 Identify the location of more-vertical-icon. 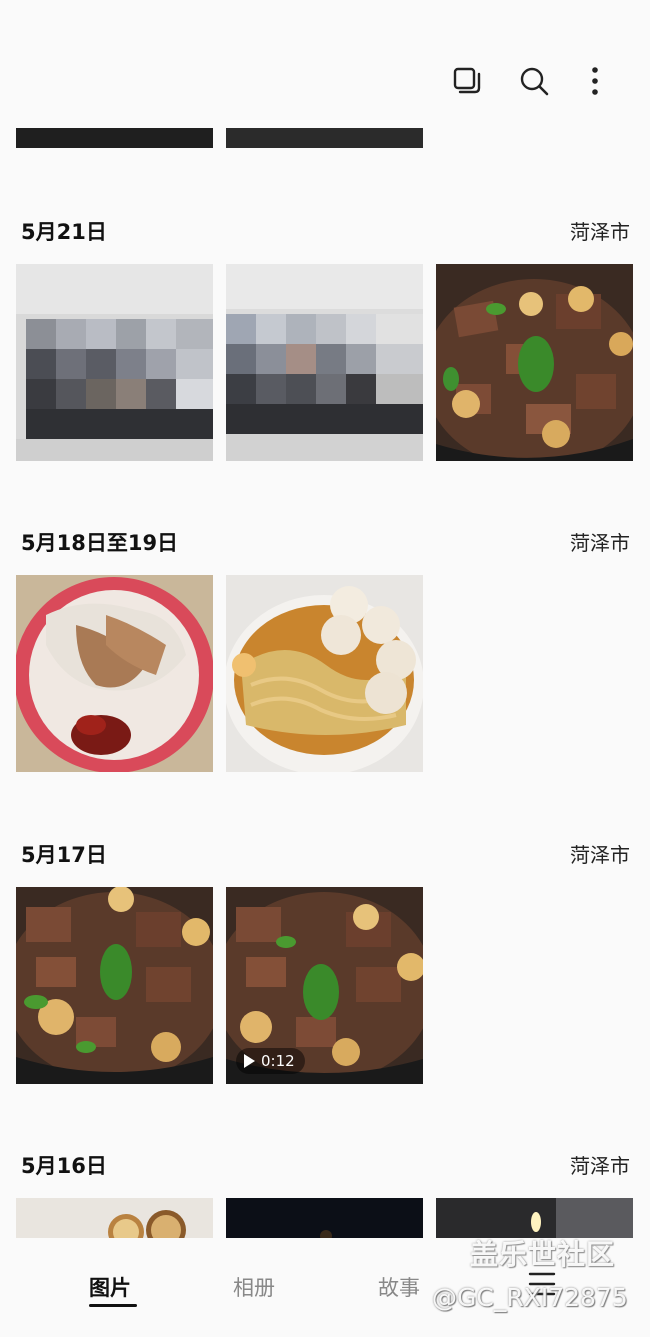
(595, 81).